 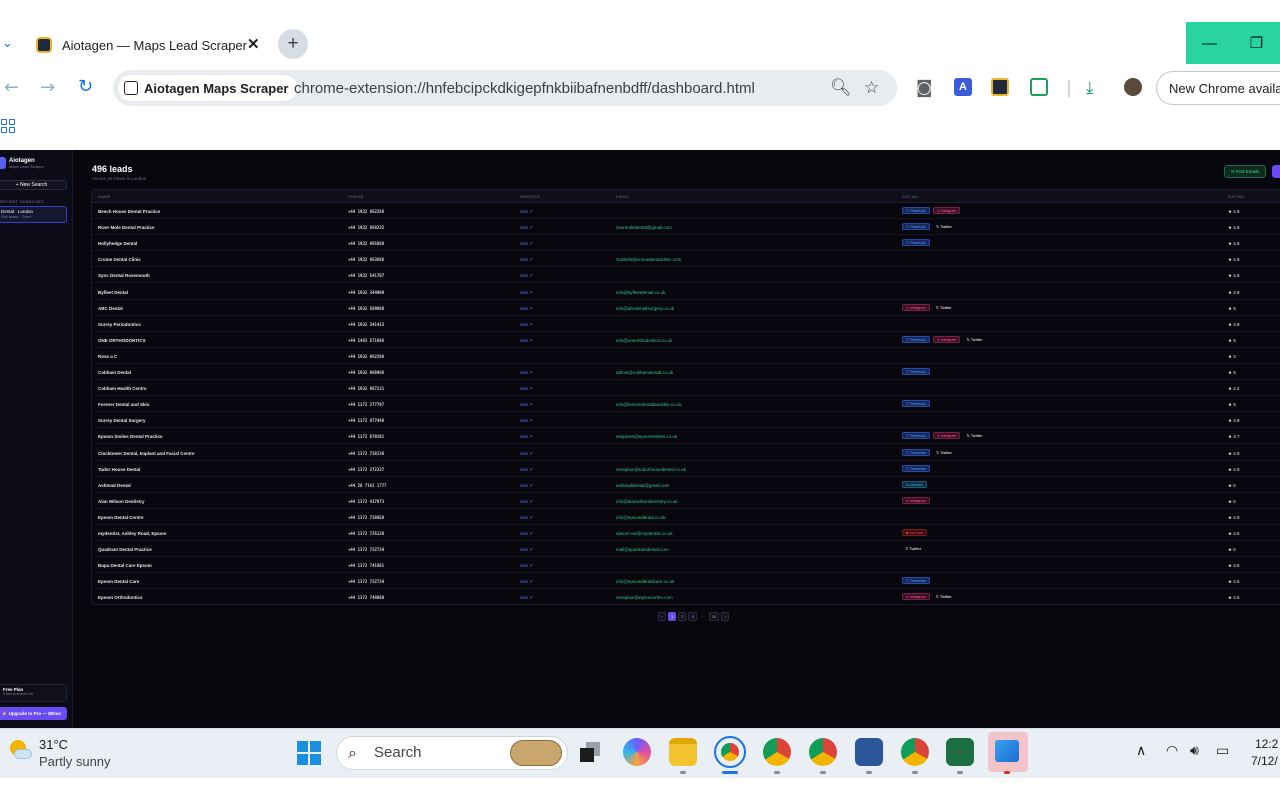 What do you see at coordinates (53, 744) in the screenshot?
I see `weather-temperature: 31°C` at bounding box center [53, 744].